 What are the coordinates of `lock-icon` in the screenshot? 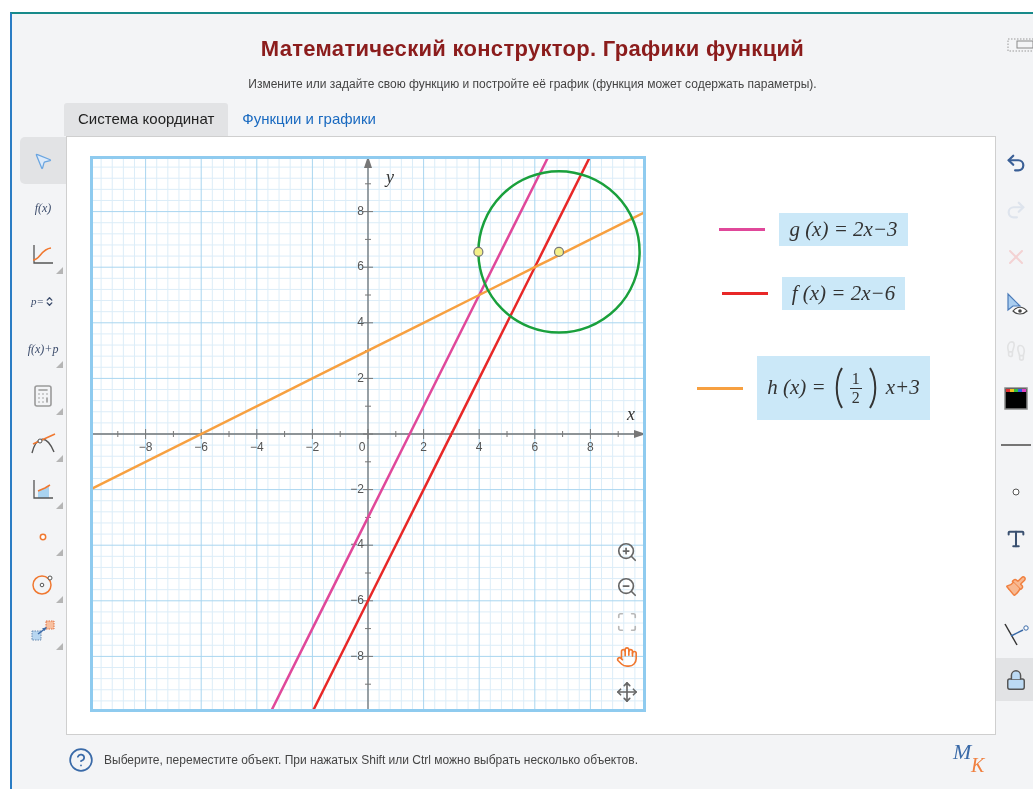 It's located at (1015, 679).